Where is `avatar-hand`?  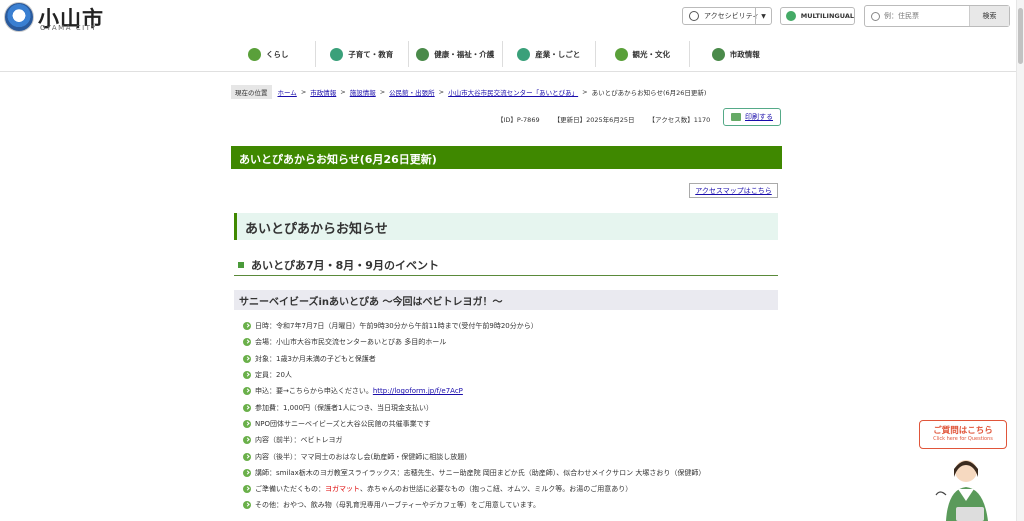 avatar-hand is located at coordinates (941, 493).